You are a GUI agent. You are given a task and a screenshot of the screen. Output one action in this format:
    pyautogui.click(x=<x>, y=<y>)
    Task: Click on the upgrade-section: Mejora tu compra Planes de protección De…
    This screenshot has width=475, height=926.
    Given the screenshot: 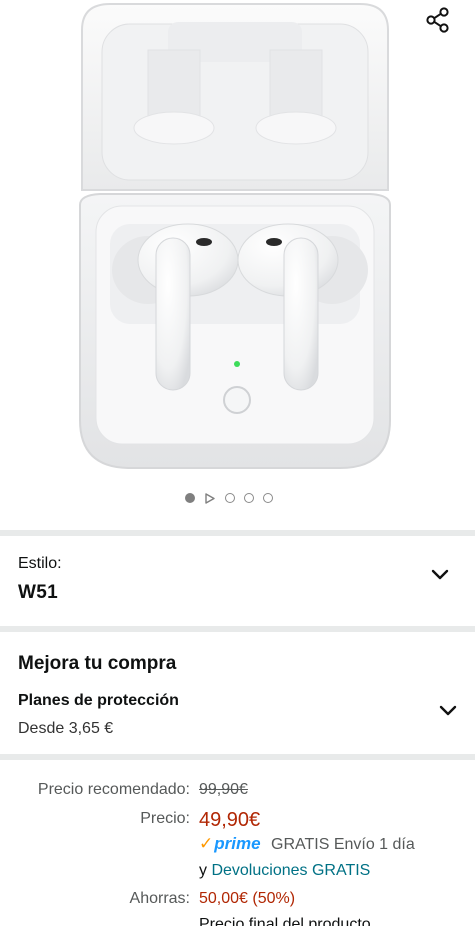 What is the action you would take?
    pyautogui.click(x=237, y=693)
    